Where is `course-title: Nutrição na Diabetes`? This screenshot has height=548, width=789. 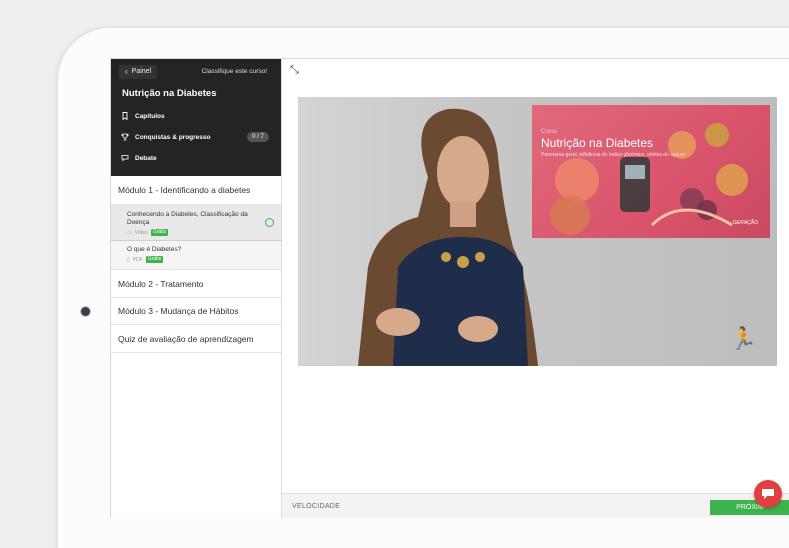
course-title: Nutrição na Diabetes is located at coordinates (169, 93).